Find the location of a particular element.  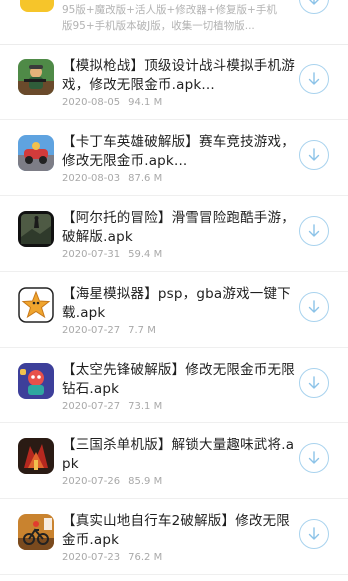

bike-game-icon is located at coordinates (36, 532).